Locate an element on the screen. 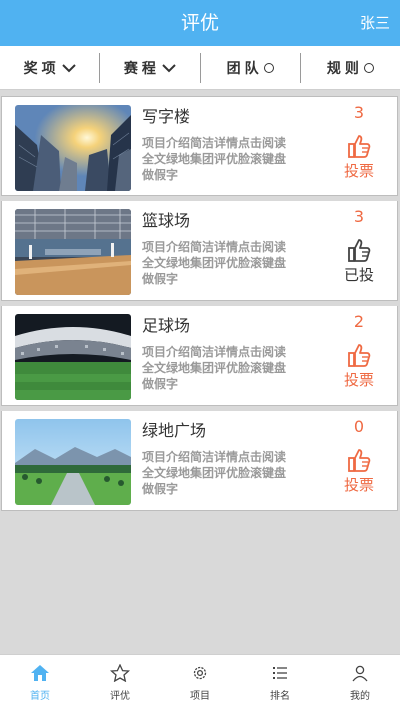 This screenshot has height=710, width=400. item-name: 绿地广场 is located at coordinates (174, 430).